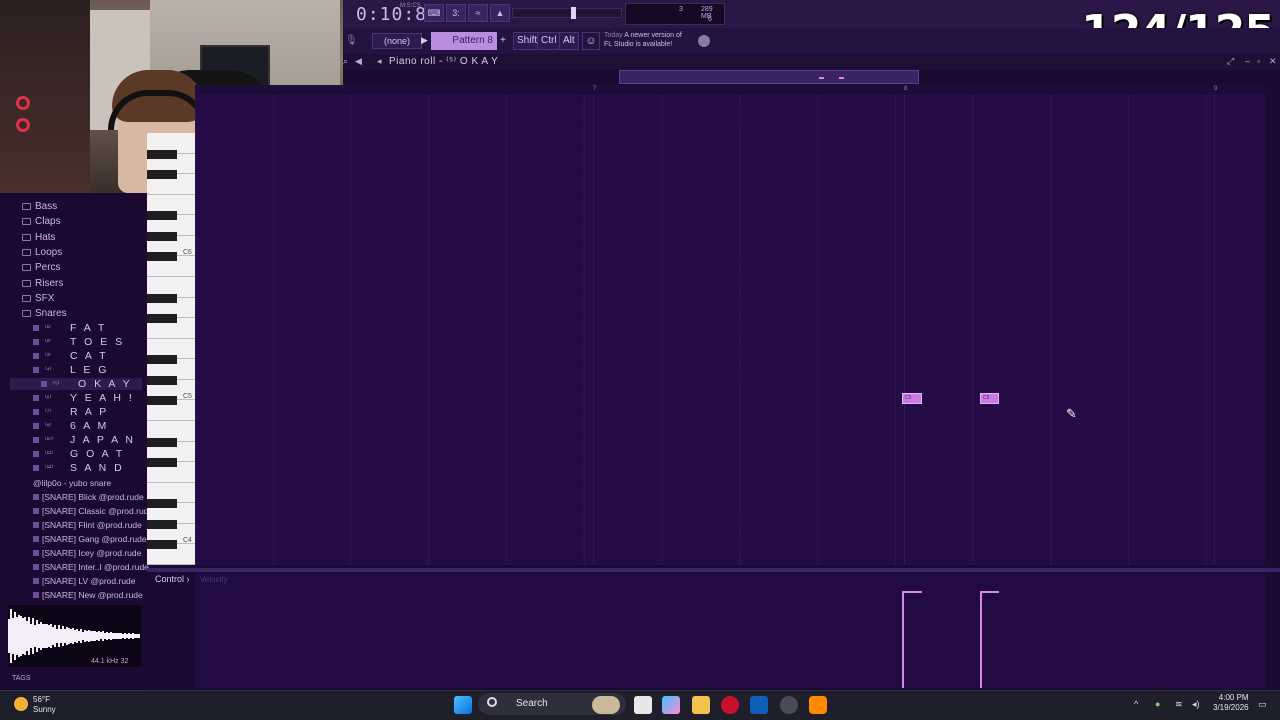  Describe the element at coordinates (79, 342) in the screenshot. I see `sample-item: ⁽²⁾ T O E S` at that location.